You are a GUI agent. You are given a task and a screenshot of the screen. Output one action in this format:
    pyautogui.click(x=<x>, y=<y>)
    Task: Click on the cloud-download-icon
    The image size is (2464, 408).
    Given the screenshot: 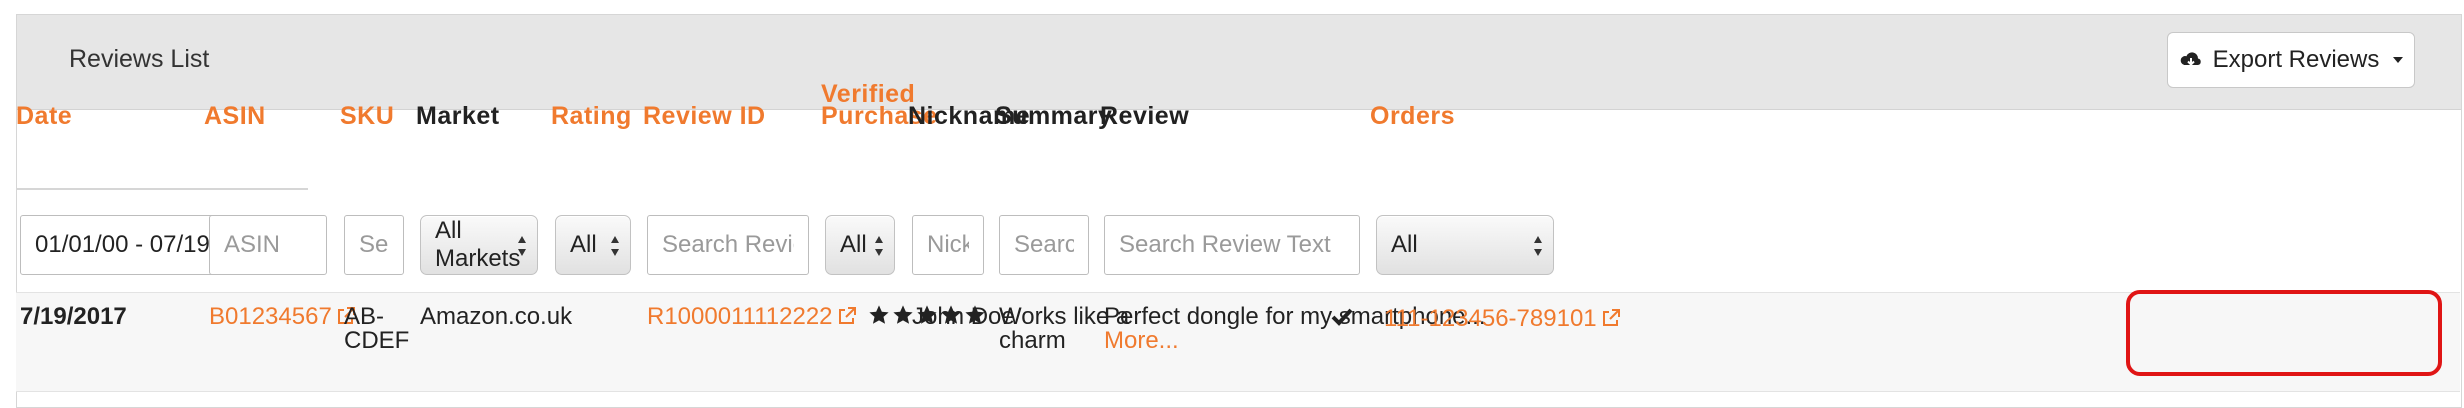 What is the action you would take?
    pyautogui.click(x=2190, y=59)
    